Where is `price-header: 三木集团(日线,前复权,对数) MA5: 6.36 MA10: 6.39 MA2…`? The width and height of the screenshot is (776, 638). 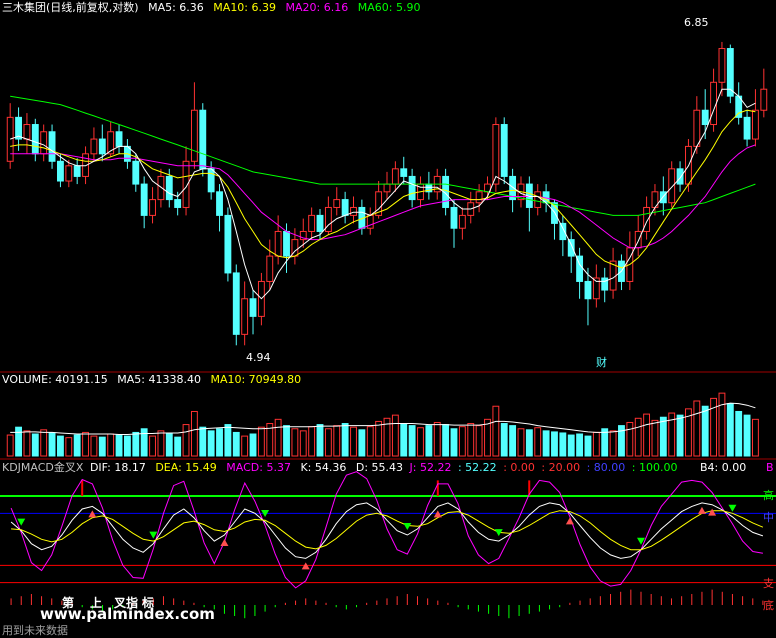 price-header: 三木集团(日线,前复权,对数) MA5: 6.36 MA10: 6.39 MA2… is located at coordinates (214, 8).